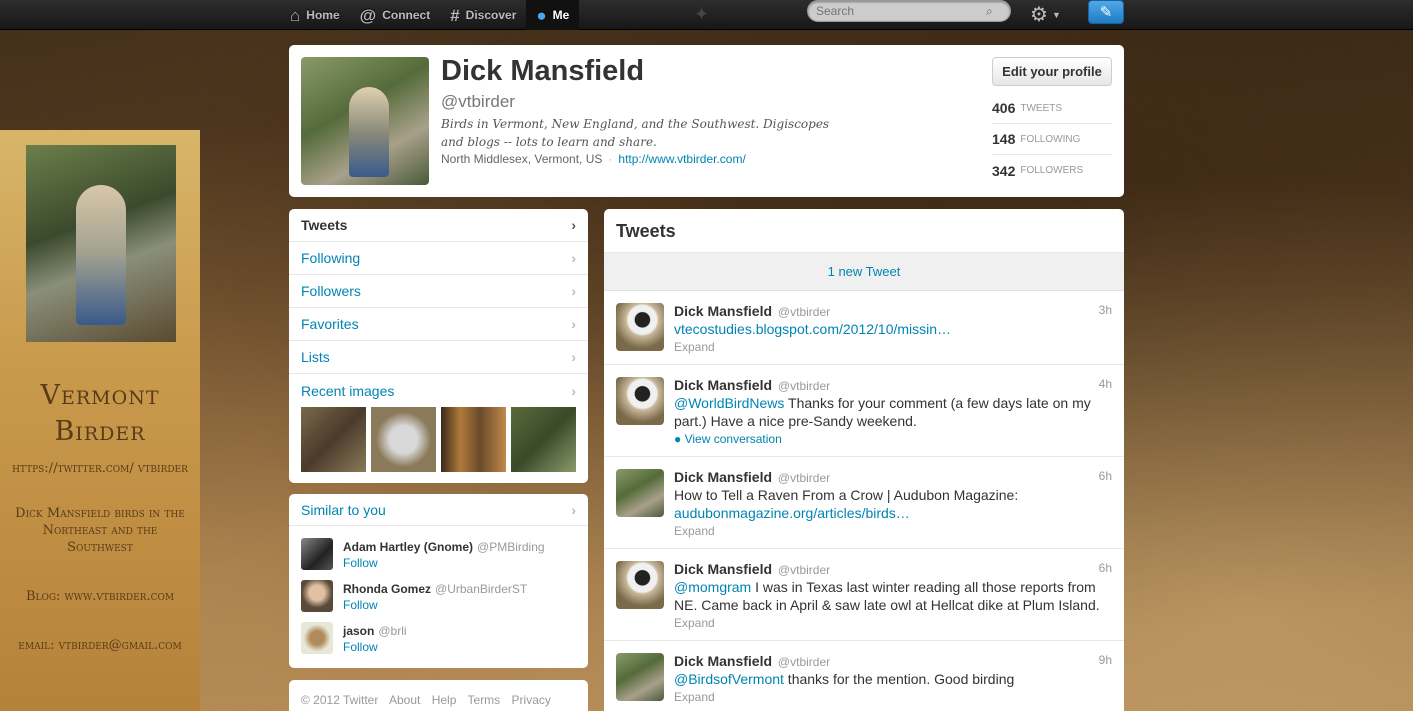 Image resolution: width=1413 pixels, height=711 pixels. I want to click on sidebar-item-favorites: Favorites ›, so click(438, 324).